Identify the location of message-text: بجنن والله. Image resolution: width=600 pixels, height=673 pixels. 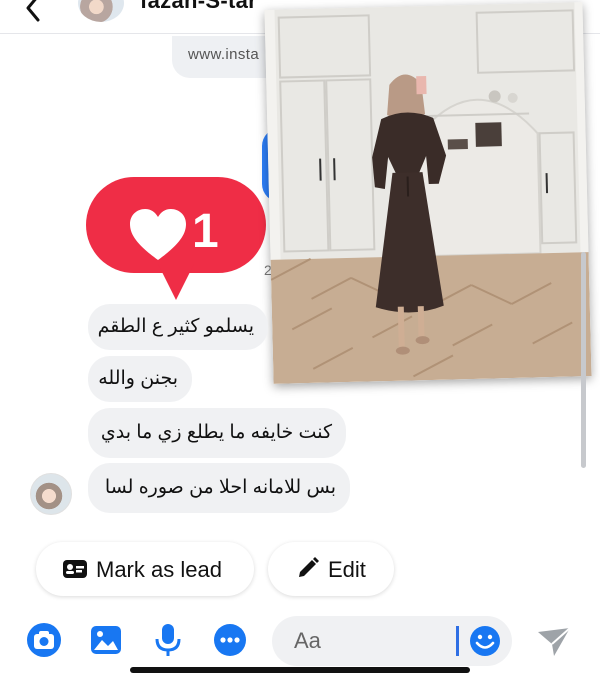
(138, 379).